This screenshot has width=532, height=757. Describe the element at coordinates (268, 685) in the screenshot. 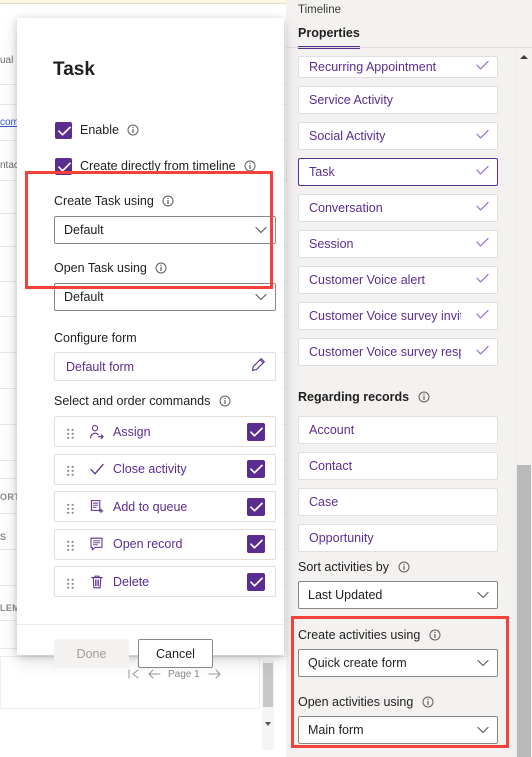

I see `background-list-scrollbar-thumb` at that location.